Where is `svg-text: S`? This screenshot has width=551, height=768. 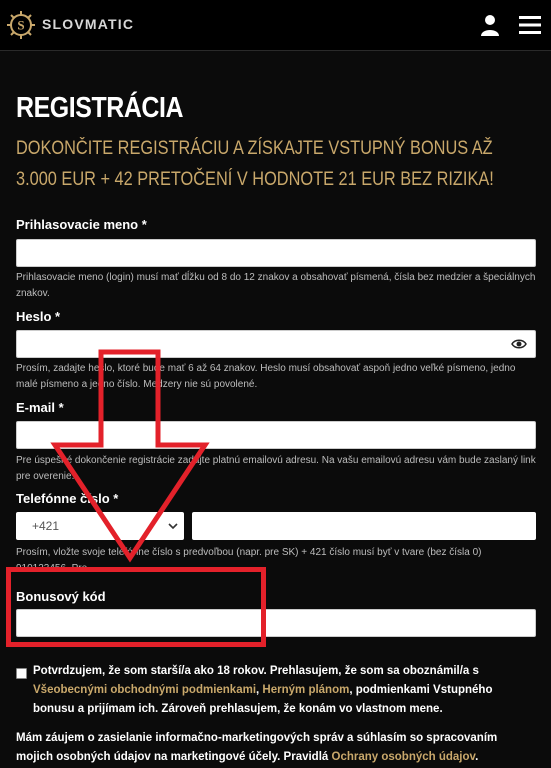
svg-text: S is located at coordinates (20, 25).